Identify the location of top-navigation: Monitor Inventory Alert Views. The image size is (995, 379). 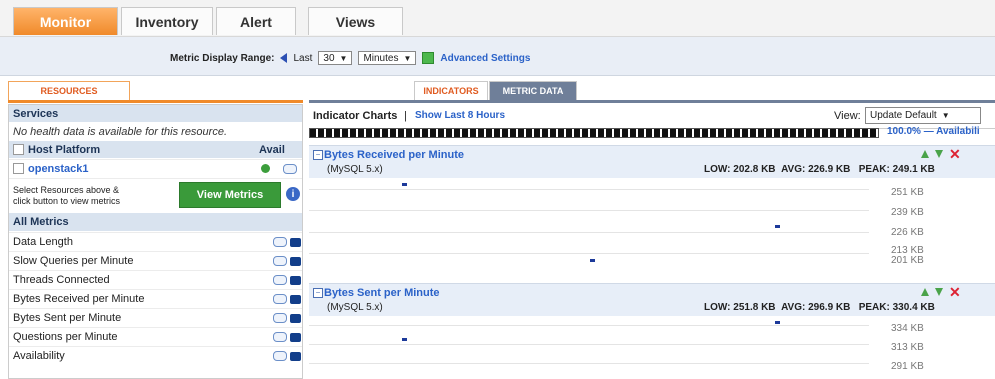
(497, 18).